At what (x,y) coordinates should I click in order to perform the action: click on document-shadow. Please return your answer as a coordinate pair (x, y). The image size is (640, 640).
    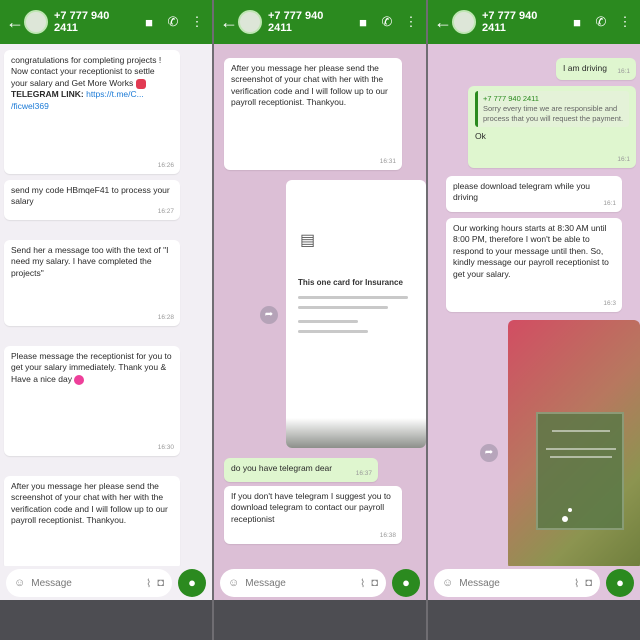
    Looking at the image, I should click on (356, 433).